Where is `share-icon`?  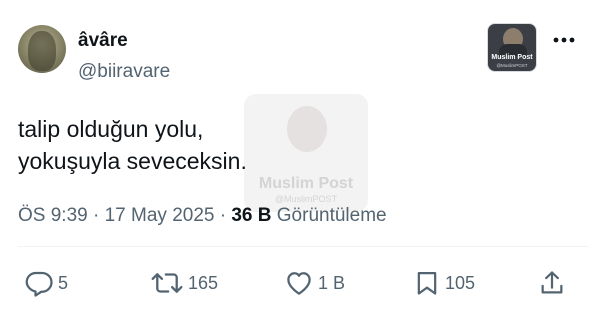 share-icon is located at coordinates (552, 282).